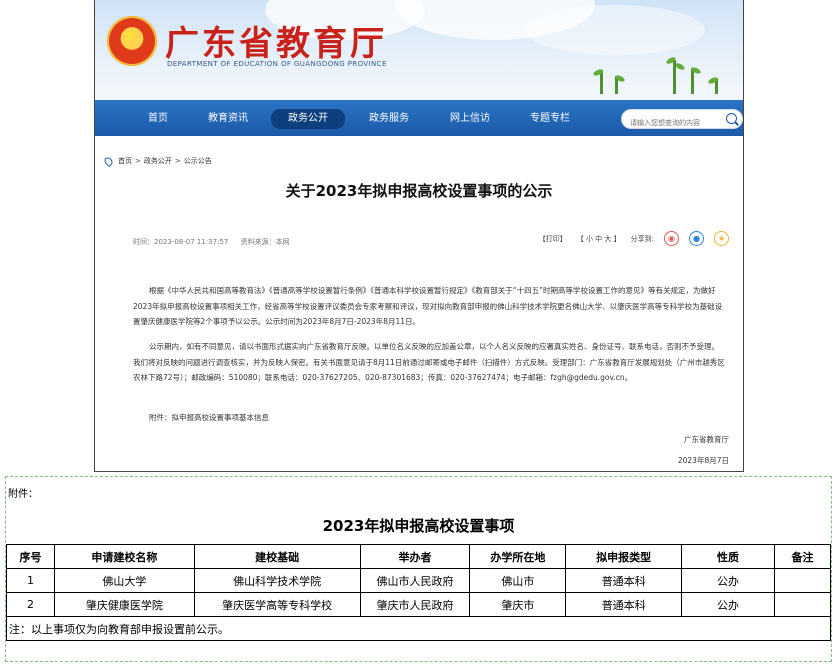  I want to click on article-title: 关于2023年拟申报高校设置事项的公示, so click(419, 191).